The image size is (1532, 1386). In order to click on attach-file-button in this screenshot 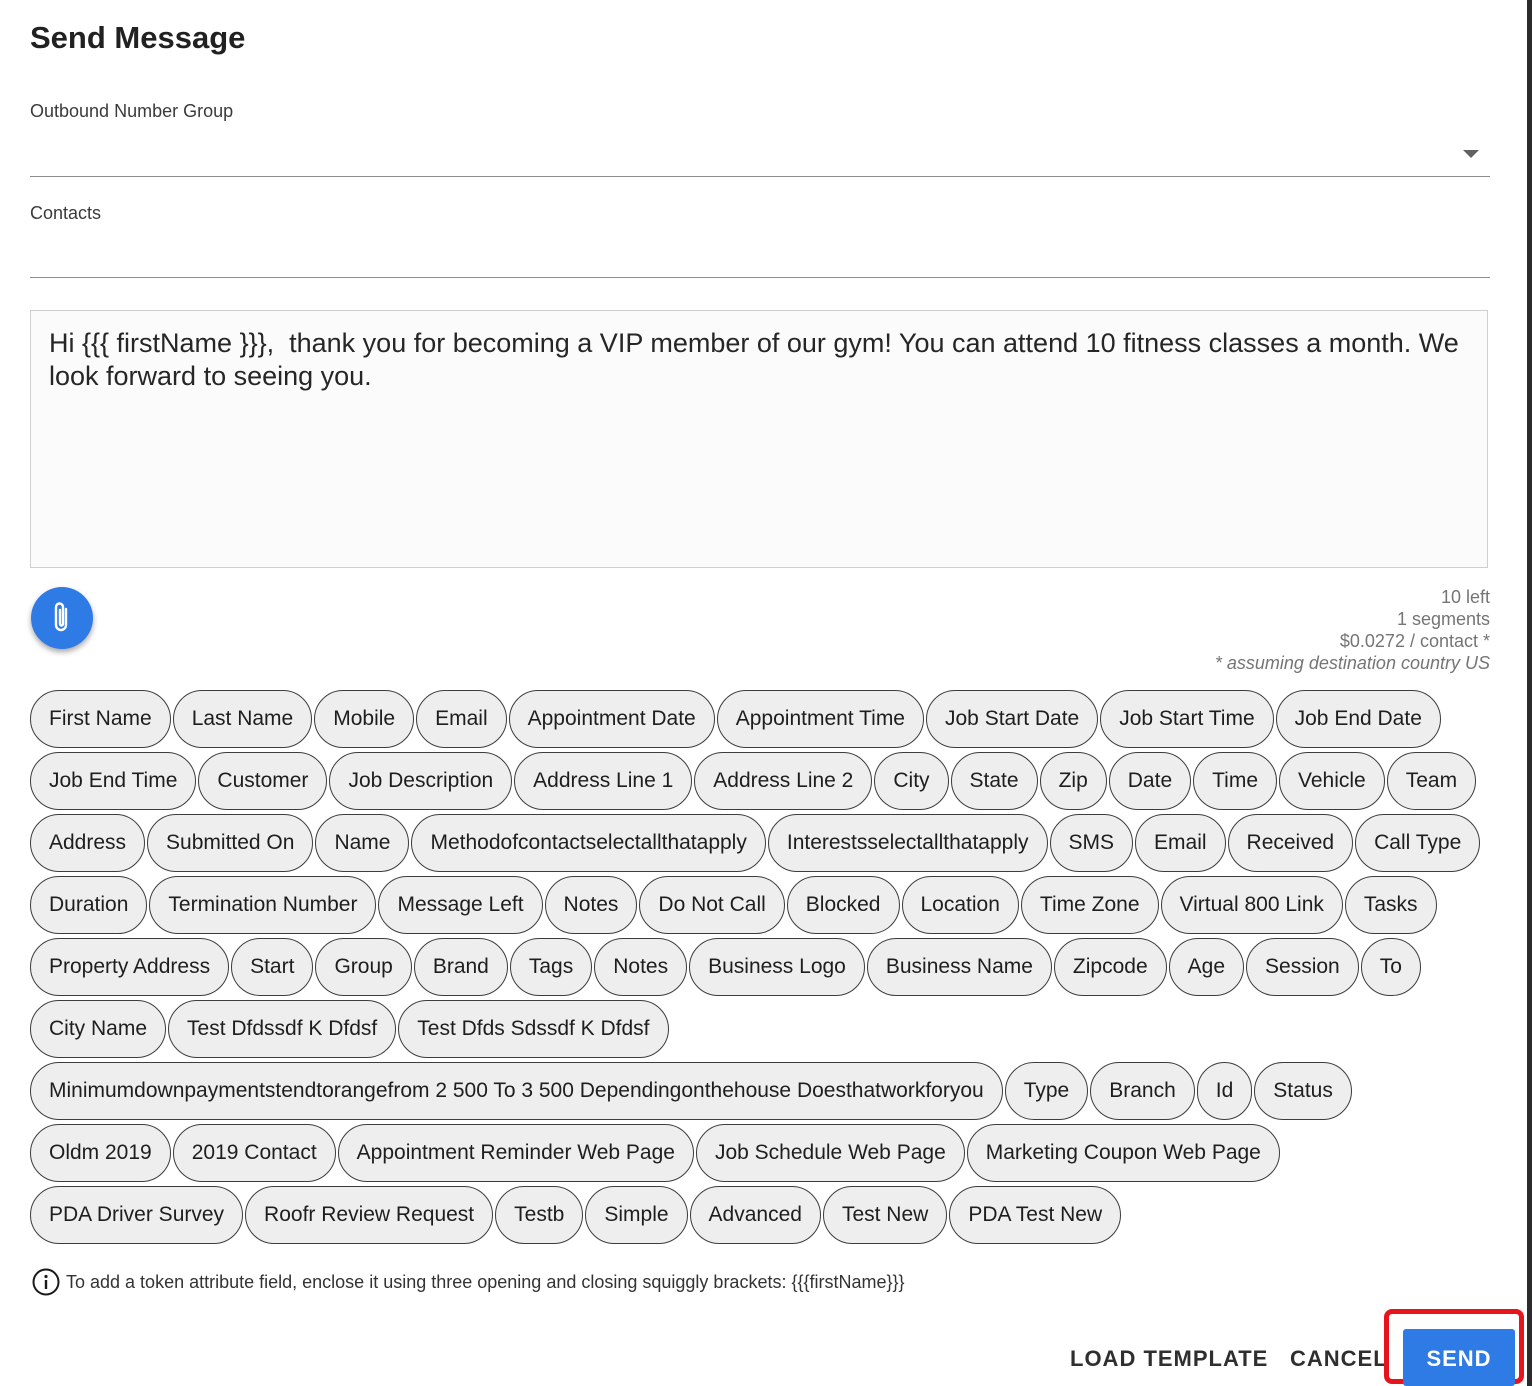, I will do `click(62, 618)`.